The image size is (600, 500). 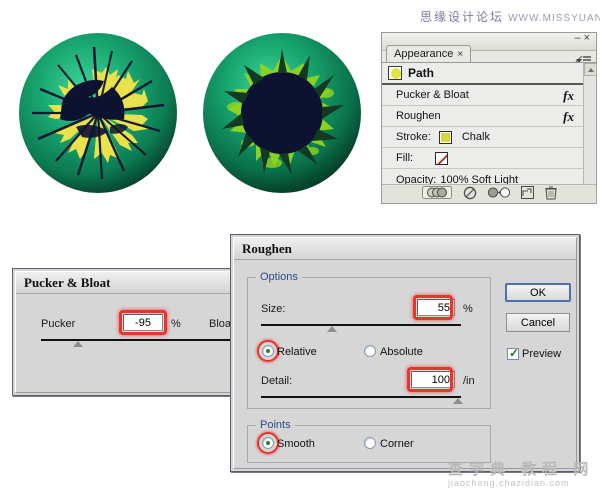 I want to click on pucker-slider-thumb, so click(x=78, y=344).